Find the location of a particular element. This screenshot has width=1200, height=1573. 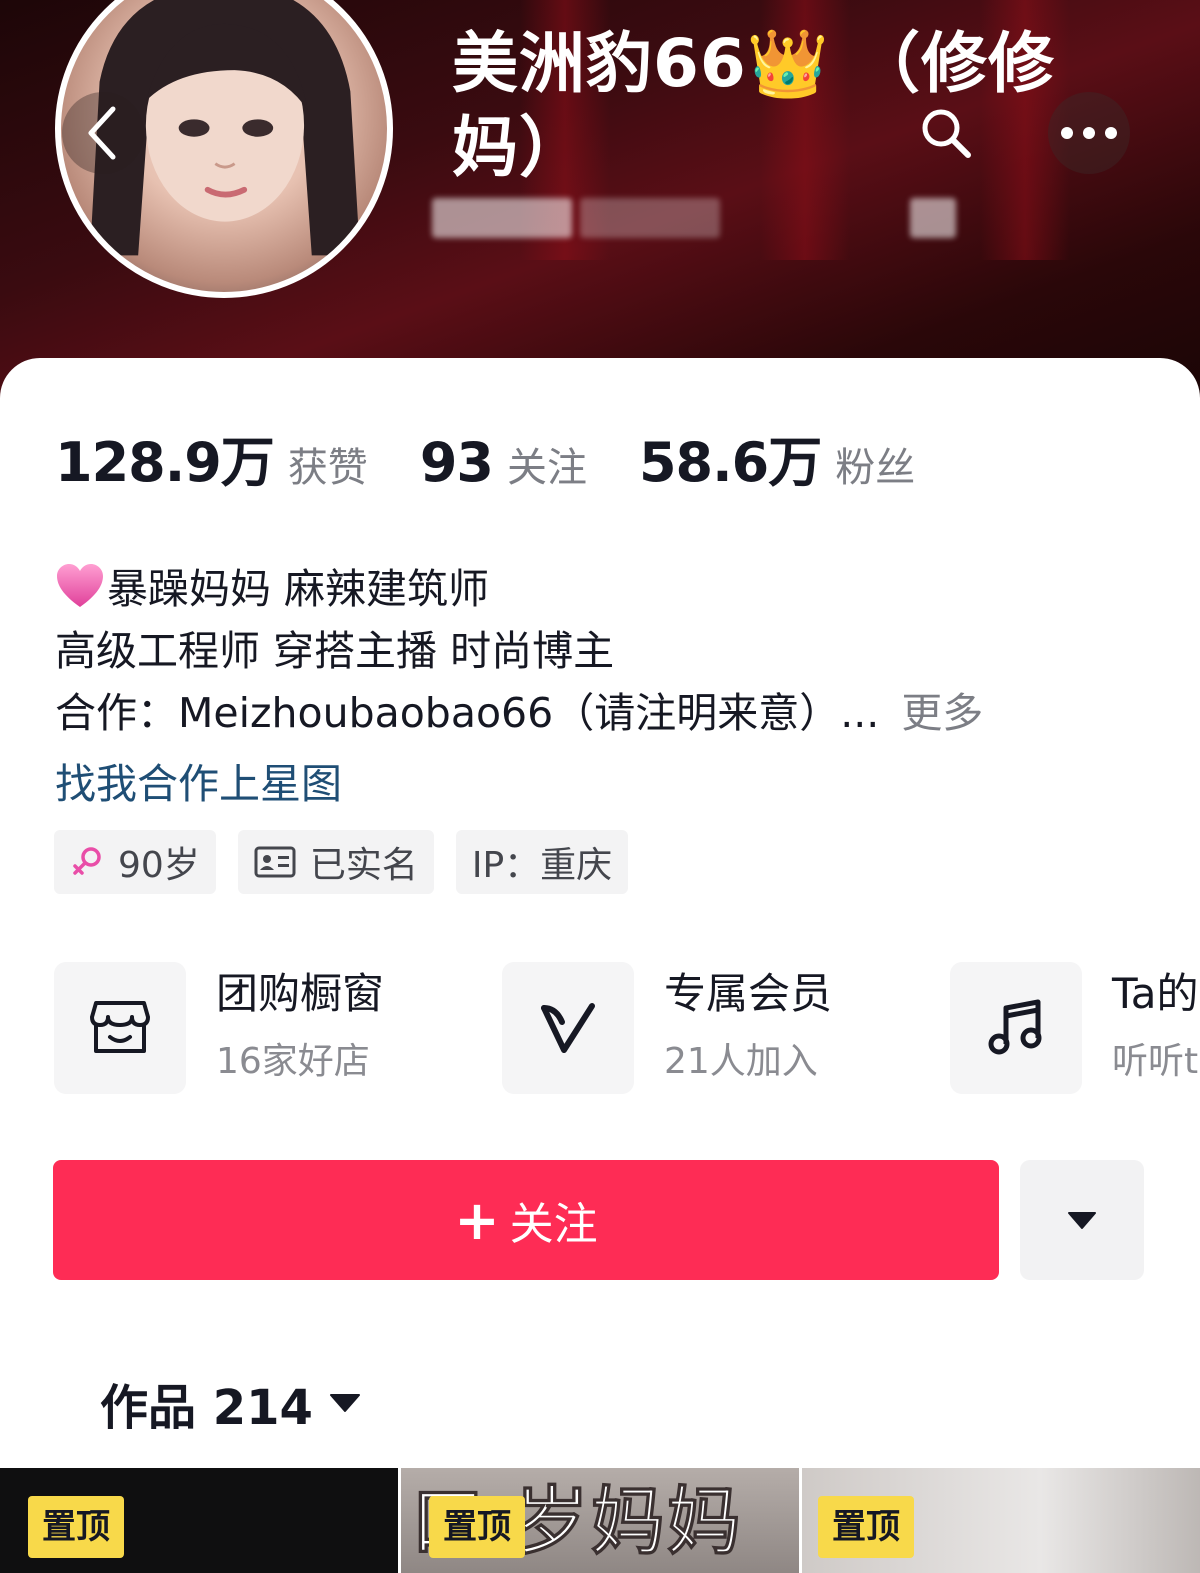

recommend-dropdown-button is located at coordinates (1082, 1220).